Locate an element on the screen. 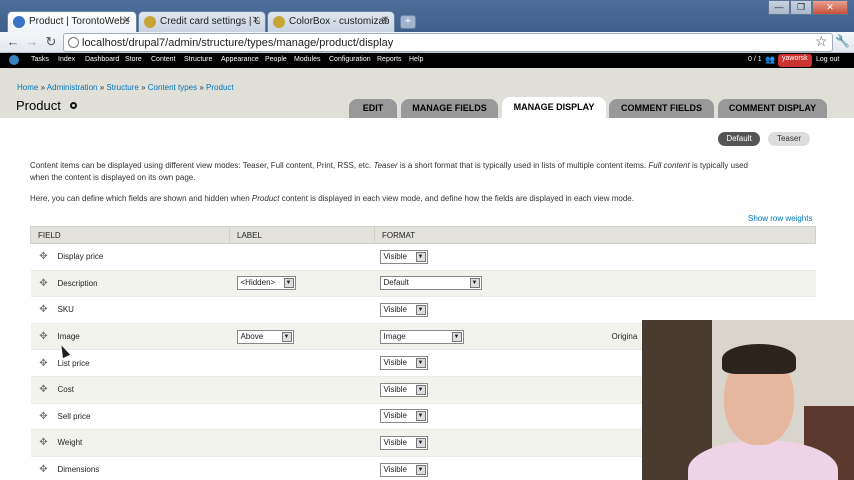  field-cell: ✥ SKU is located at coordinates (130, 310).